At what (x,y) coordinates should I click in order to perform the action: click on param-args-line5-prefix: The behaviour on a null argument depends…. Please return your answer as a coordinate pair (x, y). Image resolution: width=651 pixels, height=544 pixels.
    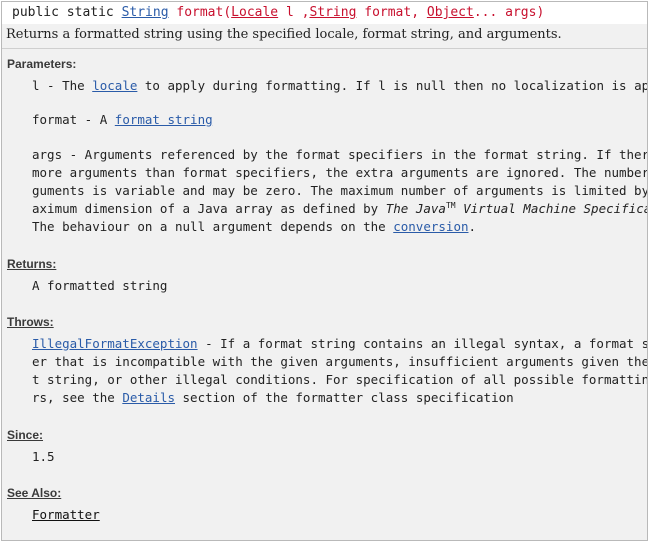
    Looking at the image, I should click on (213, 226).